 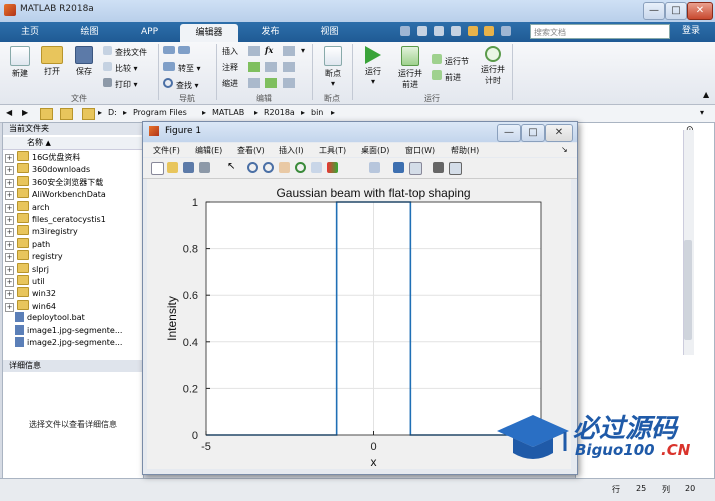 I want to click on column-header-name: 名称 ▲, so click(x=73, y=143).